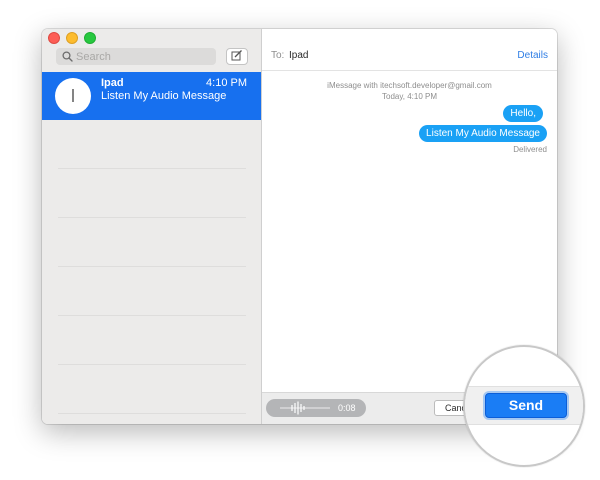 The image size is (600, 480). What do you see at coordinates (298, 55) in the screenshot?
I see `recipient-field: Ipad` at bounding box center [298, 55].